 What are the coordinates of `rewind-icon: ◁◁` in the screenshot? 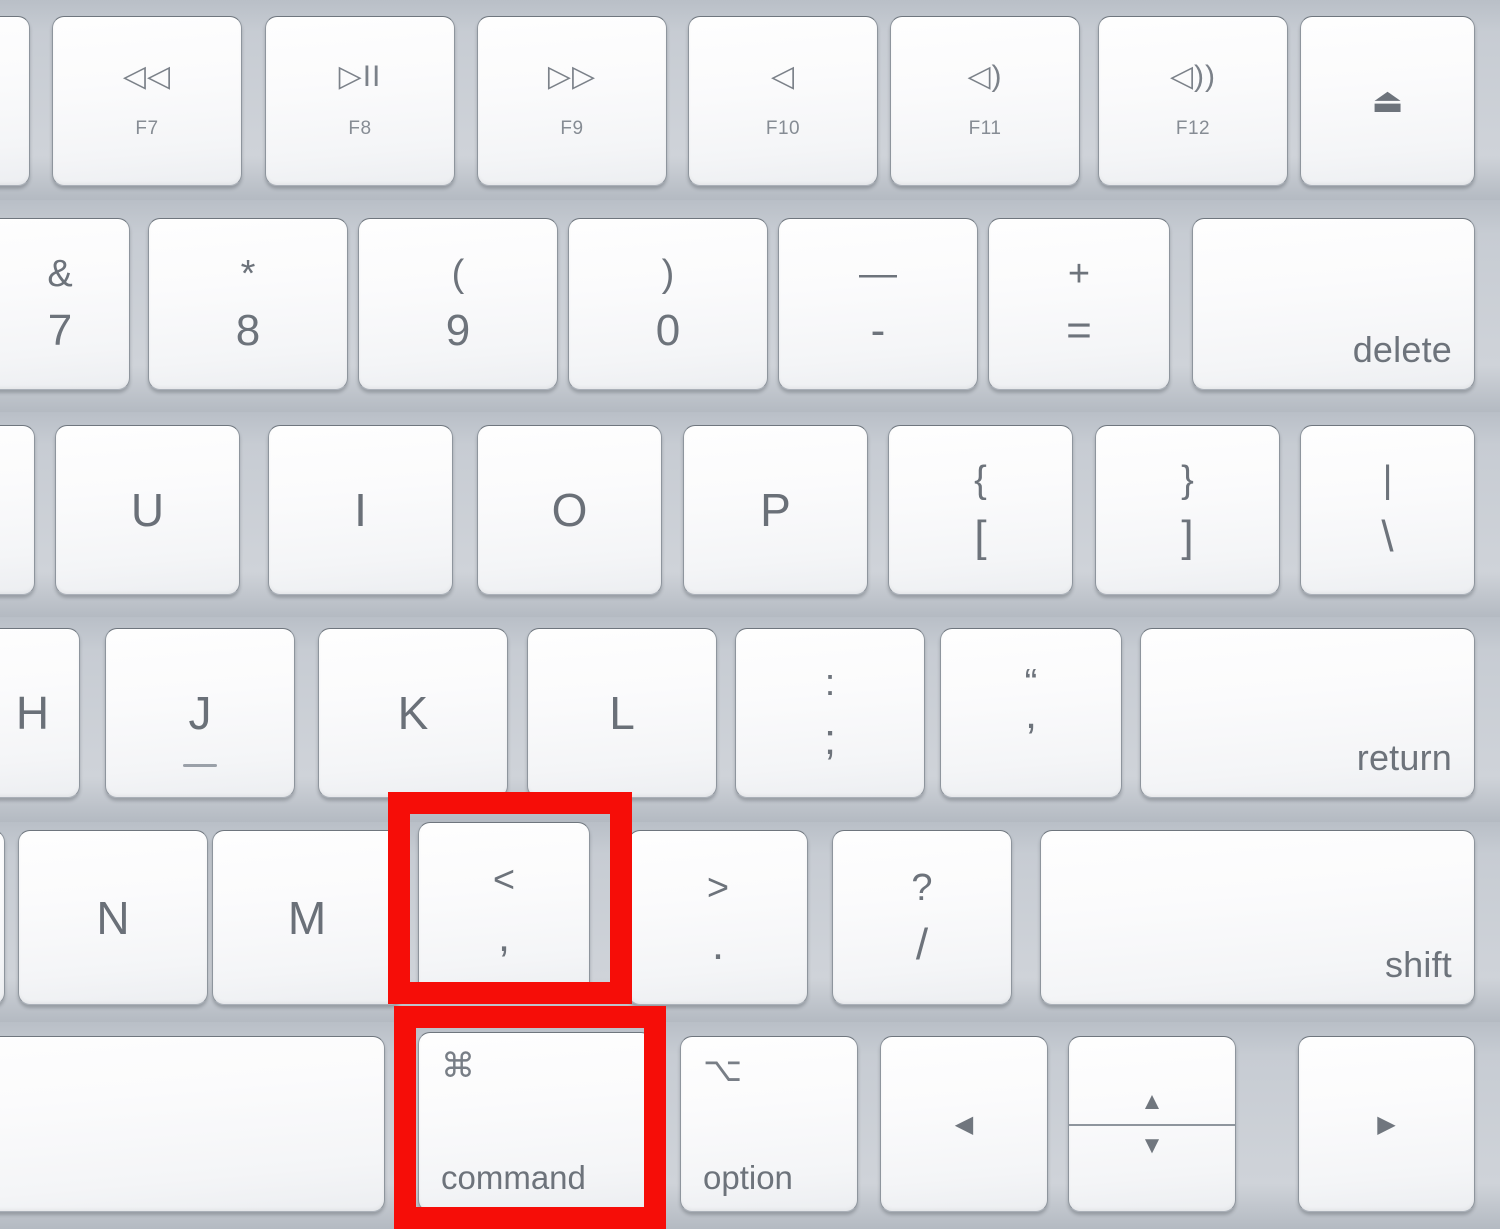 It's located at (147, 76).